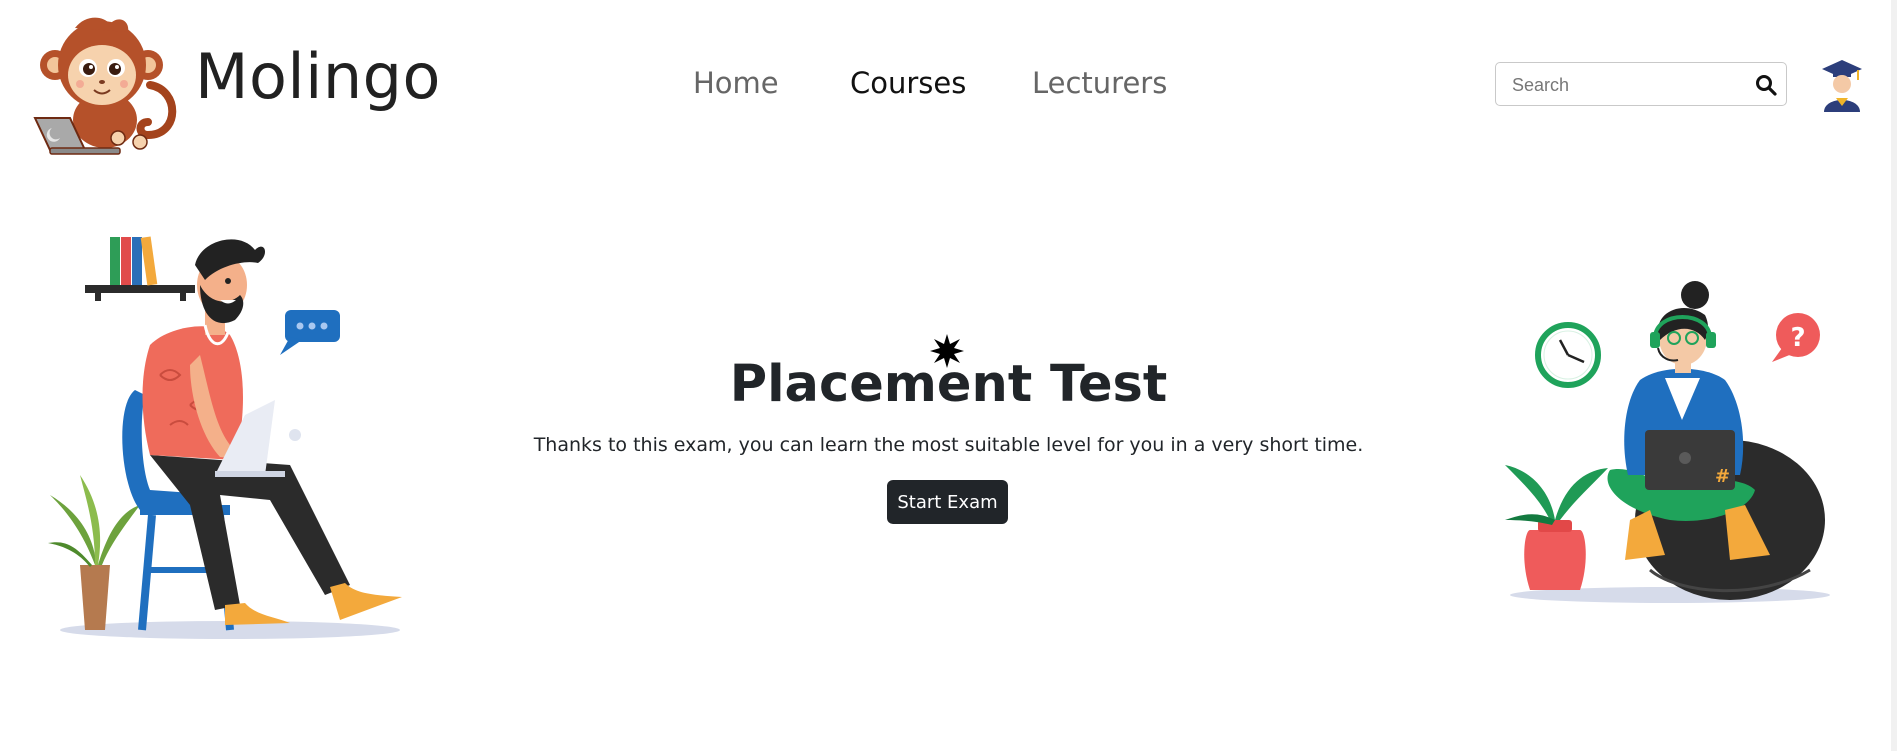 Image resolution: width=1897 pixels, height=751 pixels. What do you see at coordinates (1667, 442) in the screenshot?
I see `woman-with-laptop-illustration: ? #` at bounding box center [1667, 442].